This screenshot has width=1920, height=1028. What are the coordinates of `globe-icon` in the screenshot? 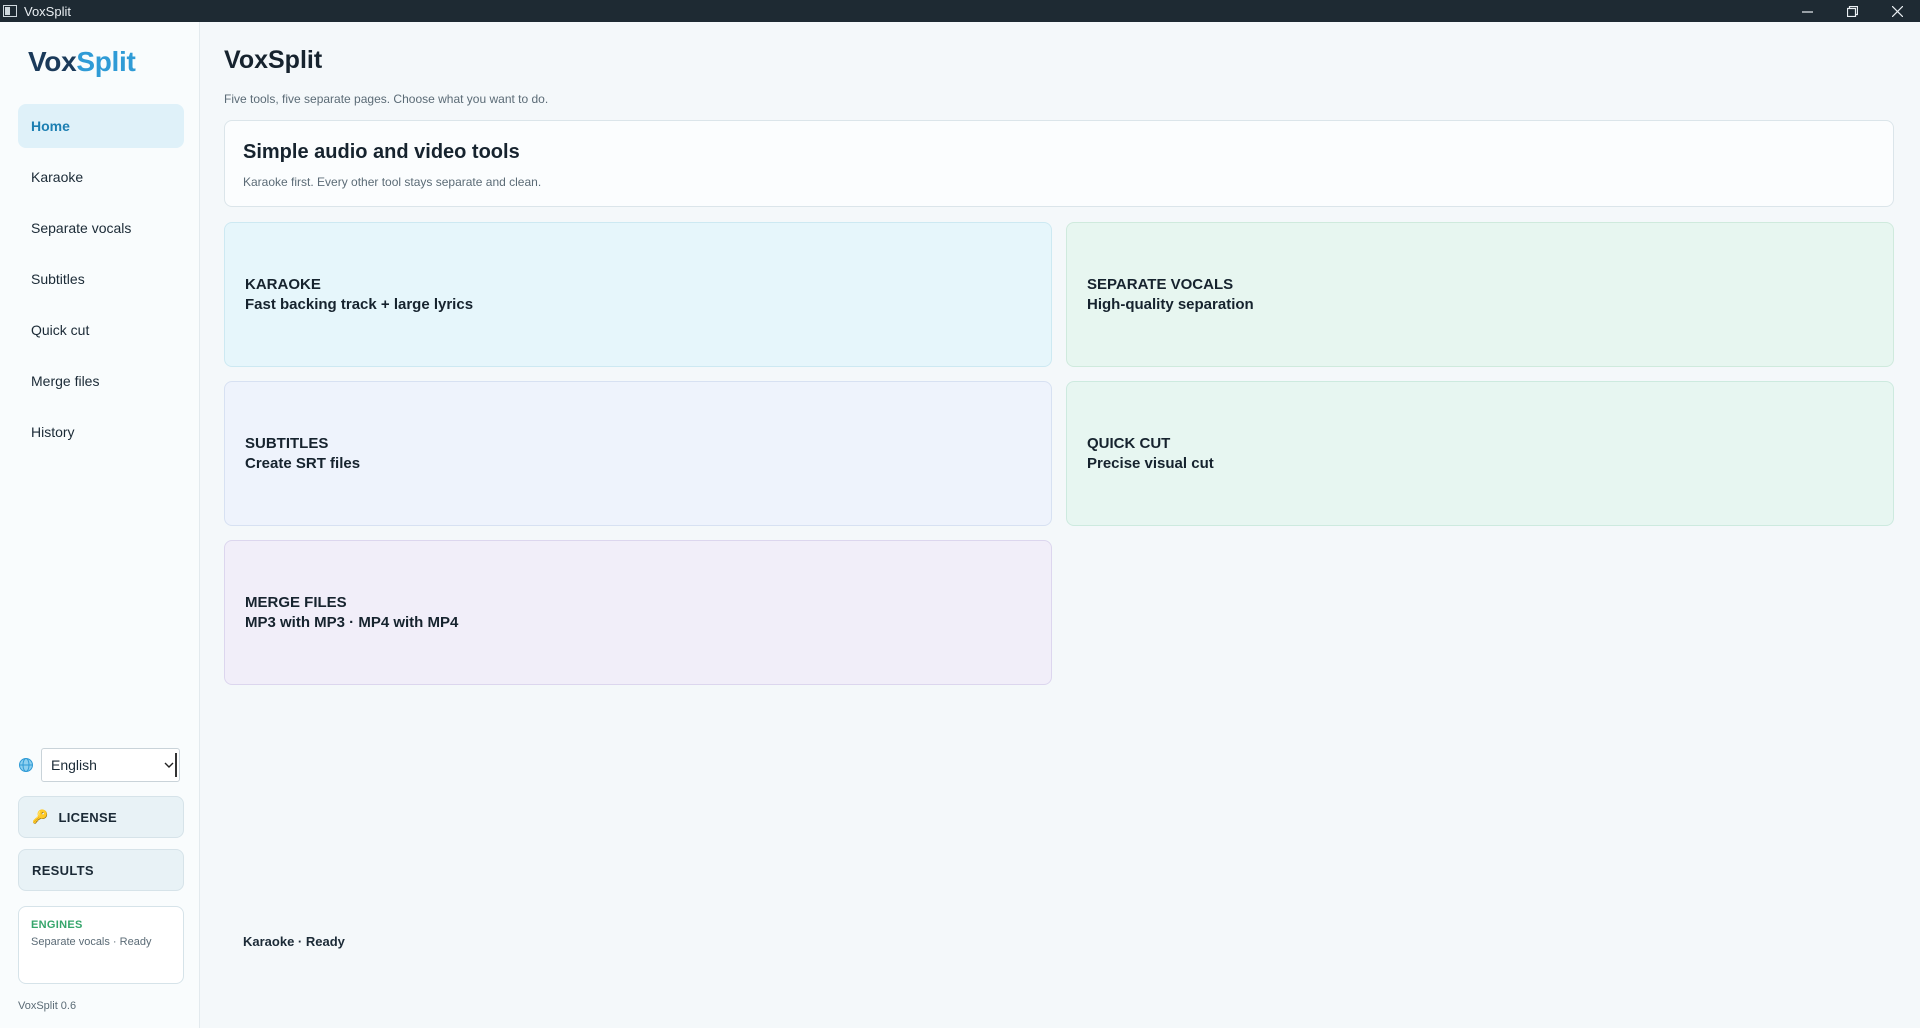 It's located at (26, 765).